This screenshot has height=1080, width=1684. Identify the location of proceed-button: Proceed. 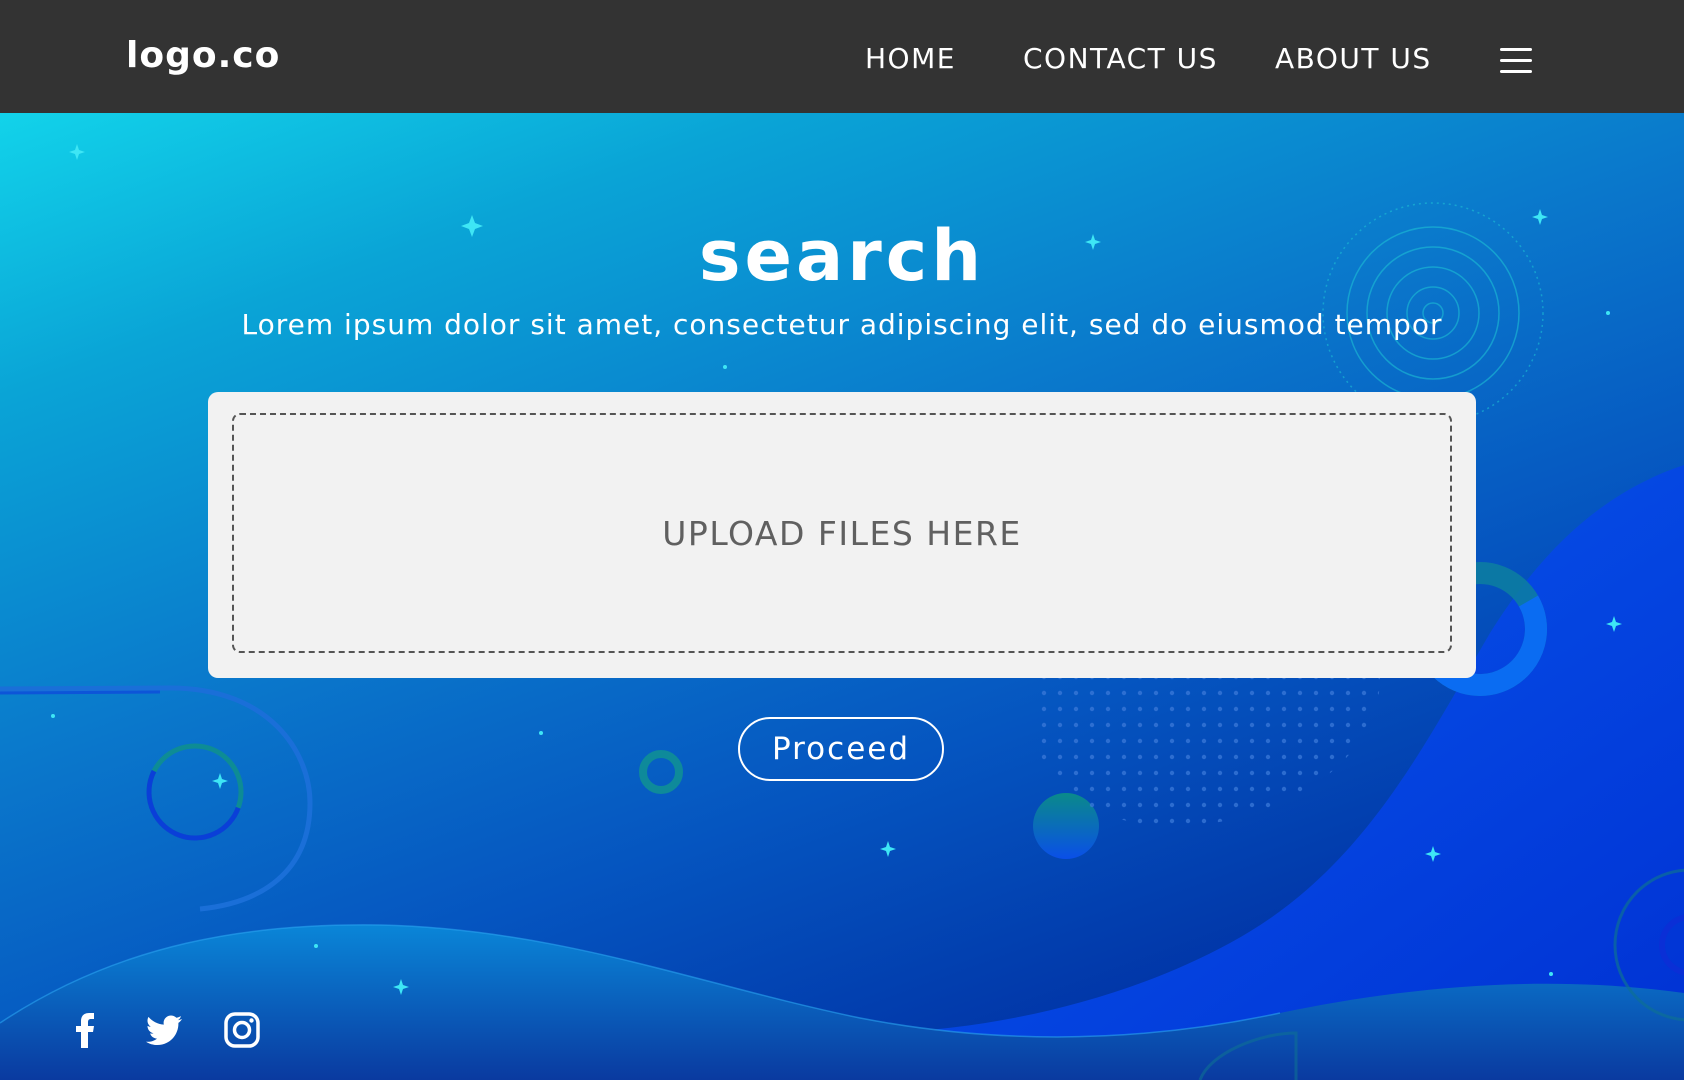
(841, 749).